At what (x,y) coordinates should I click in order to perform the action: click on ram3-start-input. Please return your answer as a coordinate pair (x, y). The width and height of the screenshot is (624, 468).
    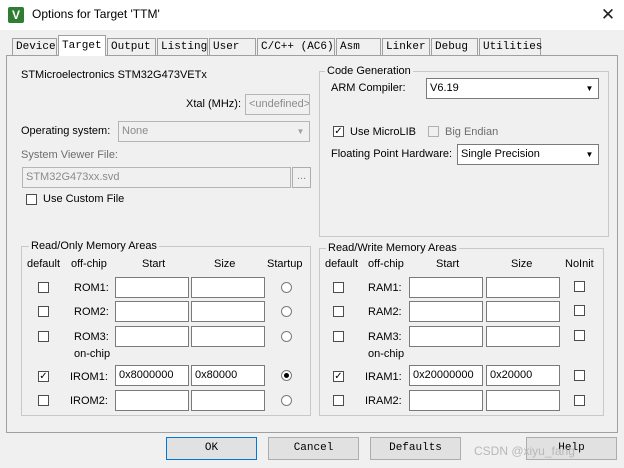
    Looking at the image, I should click on (446, 336).